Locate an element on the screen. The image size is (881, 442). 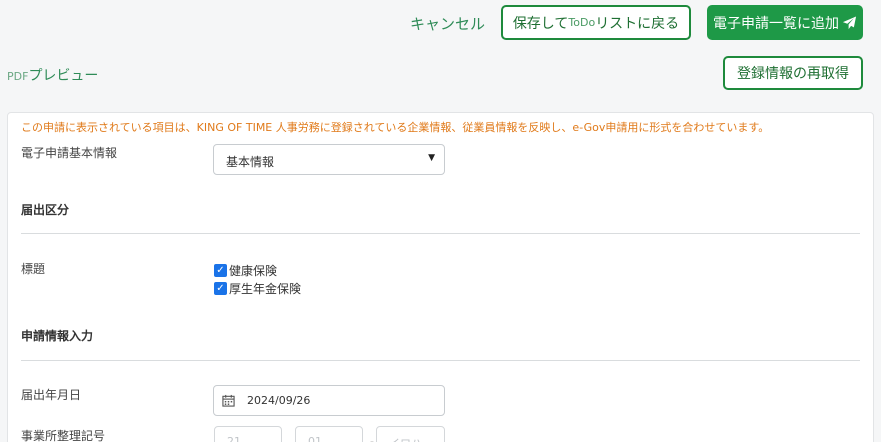
save-and-return-button: 保存して ToDo リストに戻る is located at coordinates (596, 22).